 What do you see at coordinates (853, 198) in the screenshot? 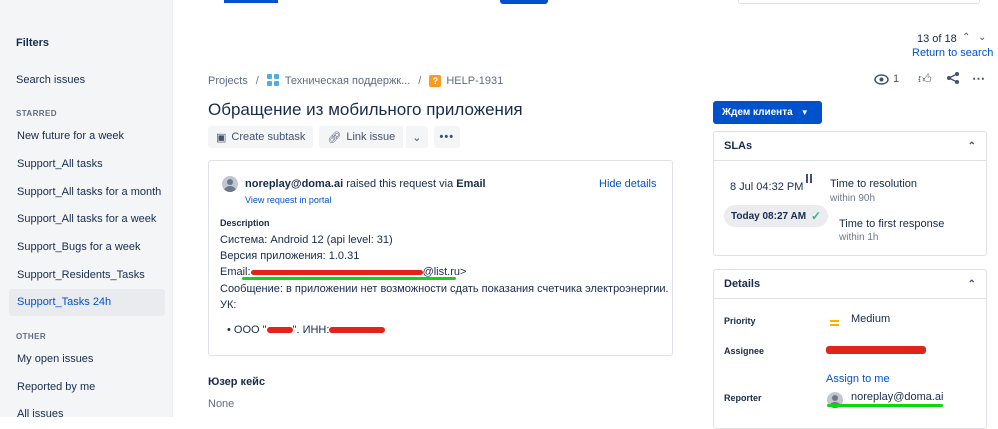
I see `sla-target: within 90h` at bounding box center [853, 198].